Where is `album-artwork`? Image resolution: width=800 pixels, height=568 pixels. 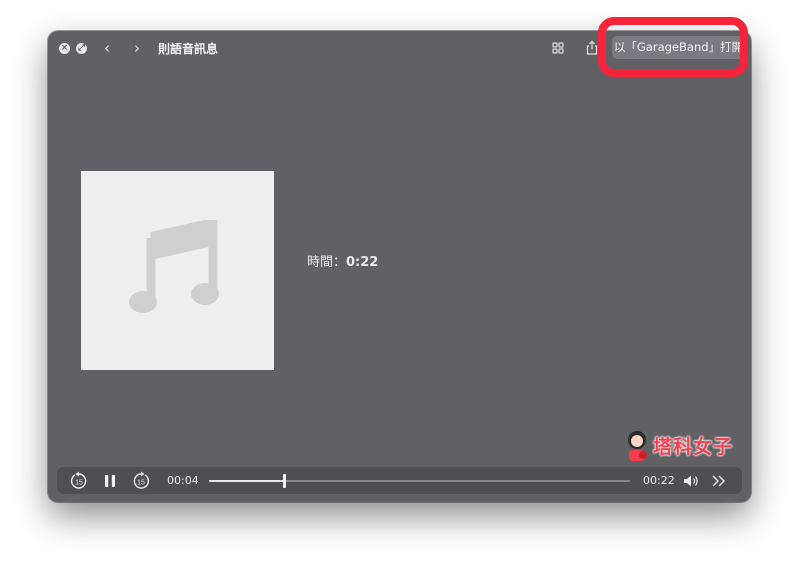 album-artwork is located at coordinates (177, 270).